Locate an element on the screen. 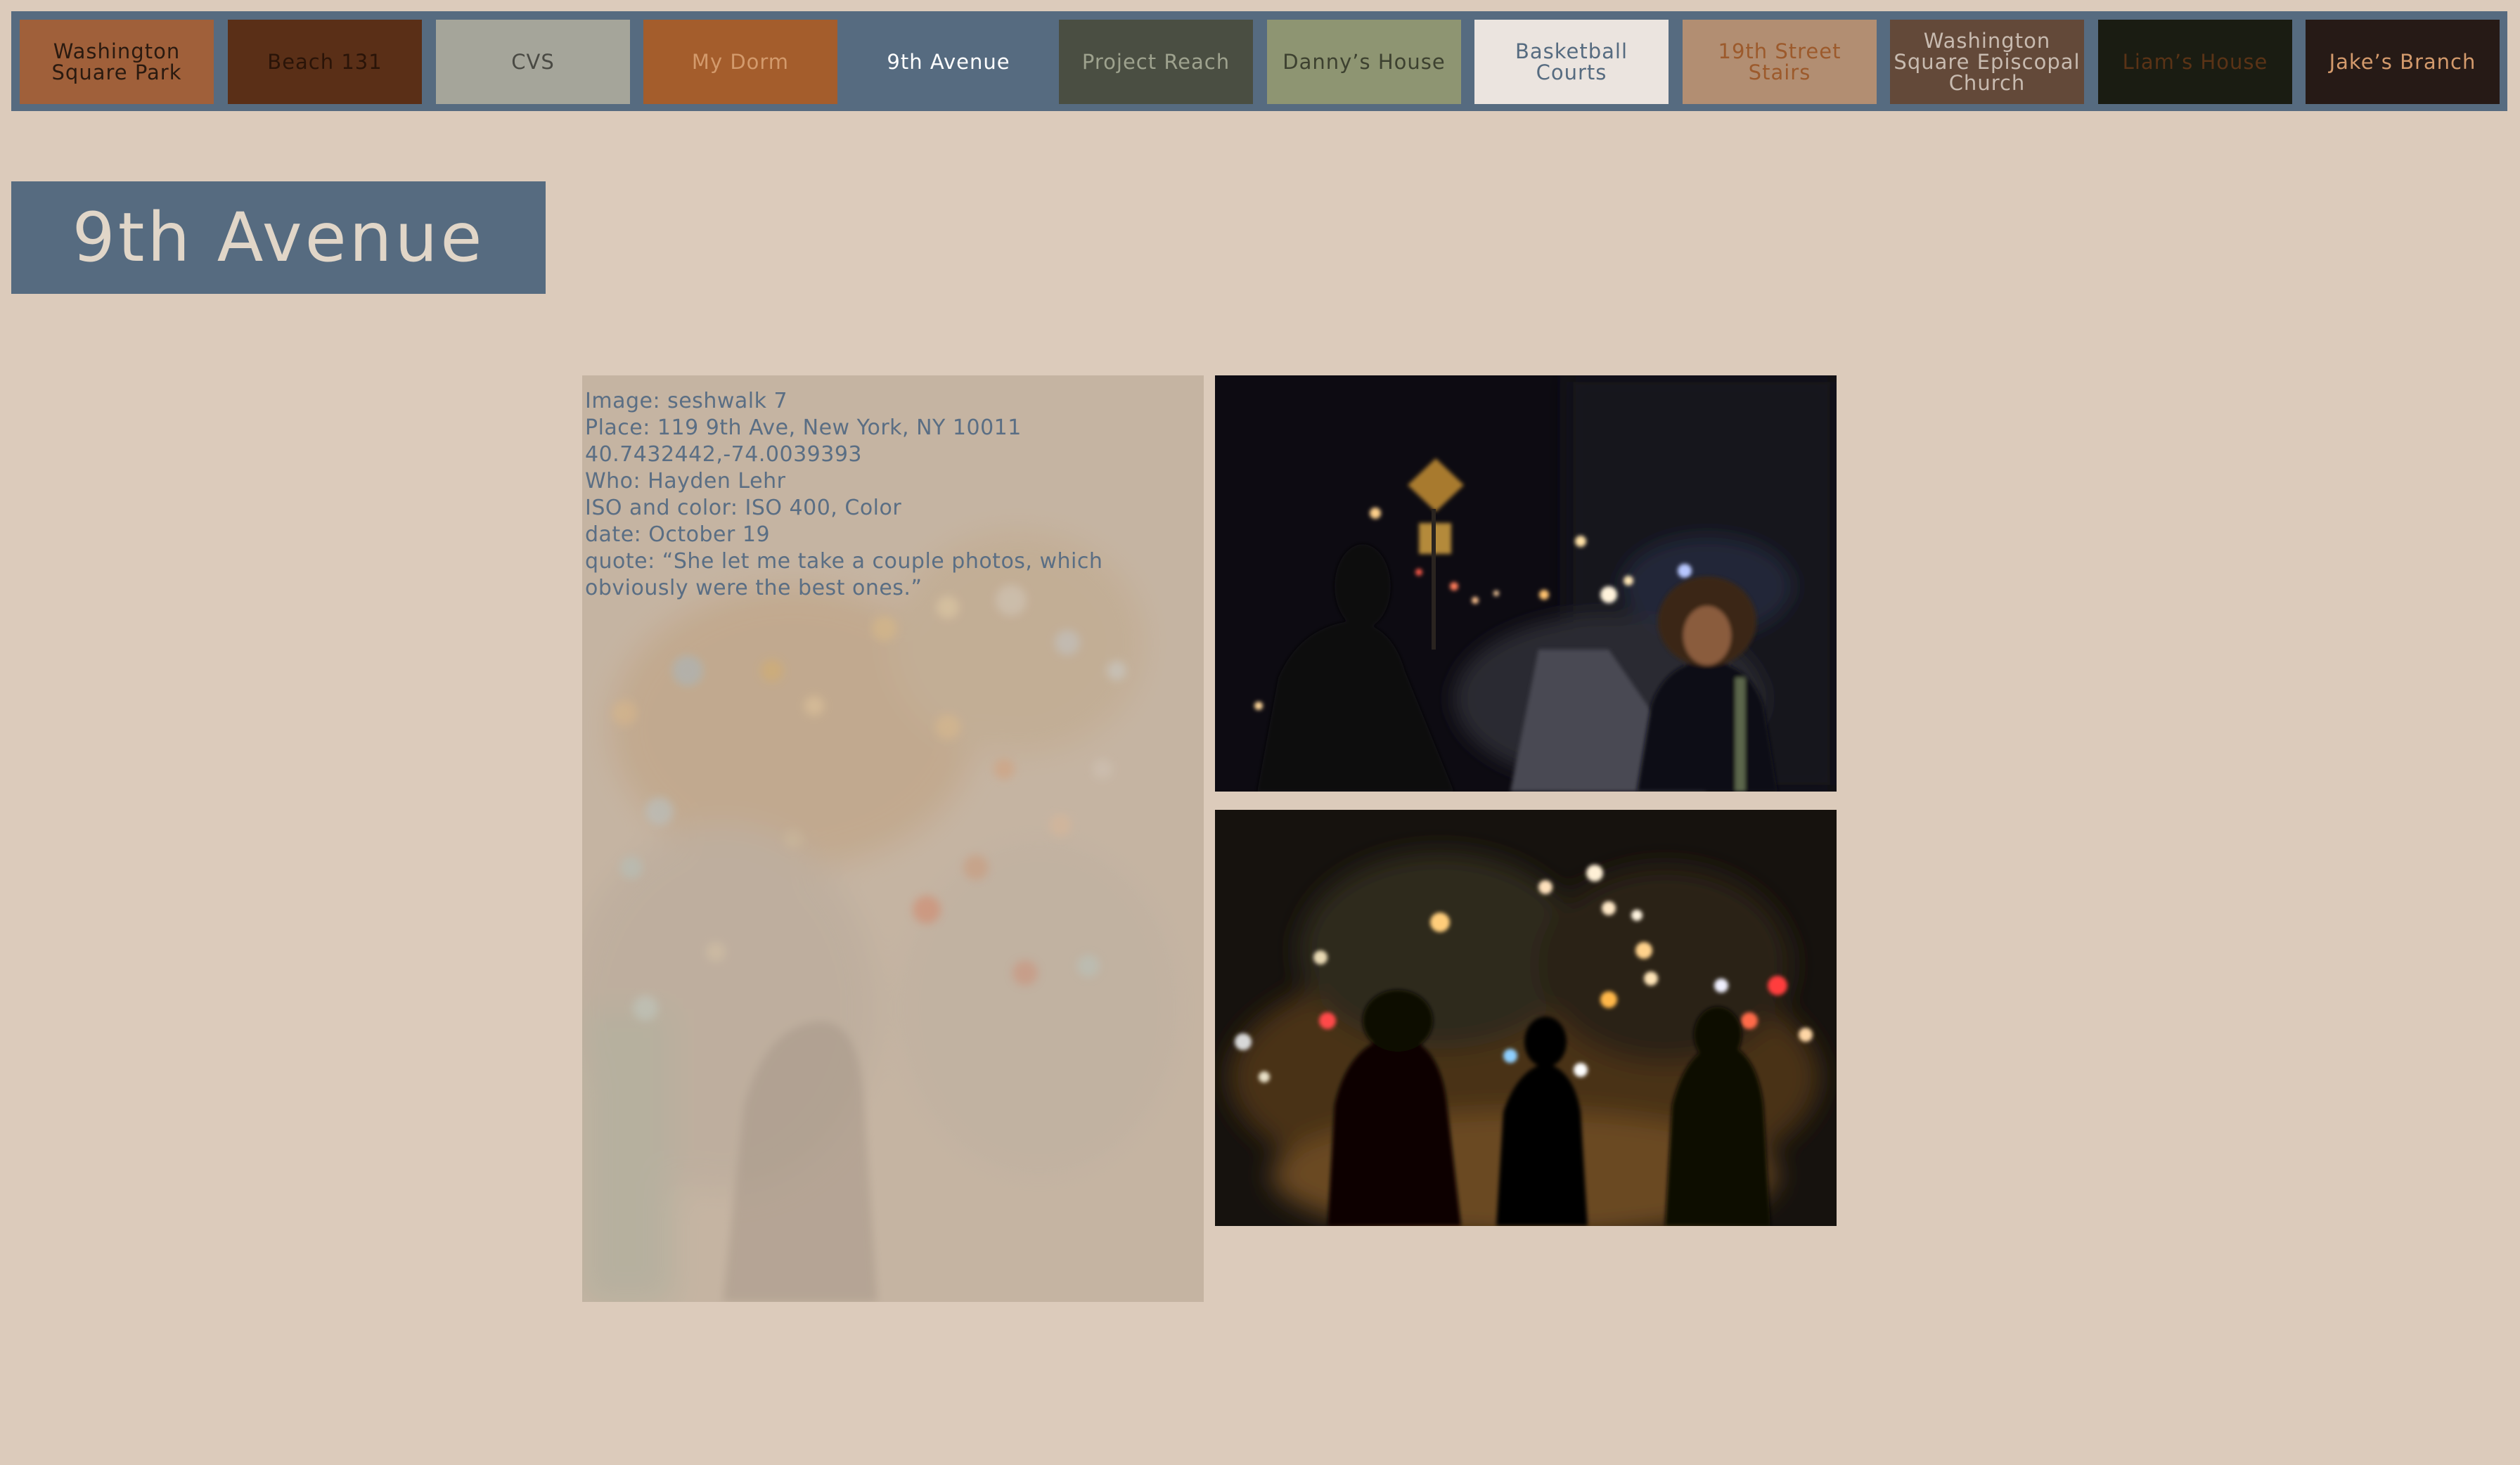  nav-item-dannys-house: Danny’s House is located at coordinates (1364, 62).